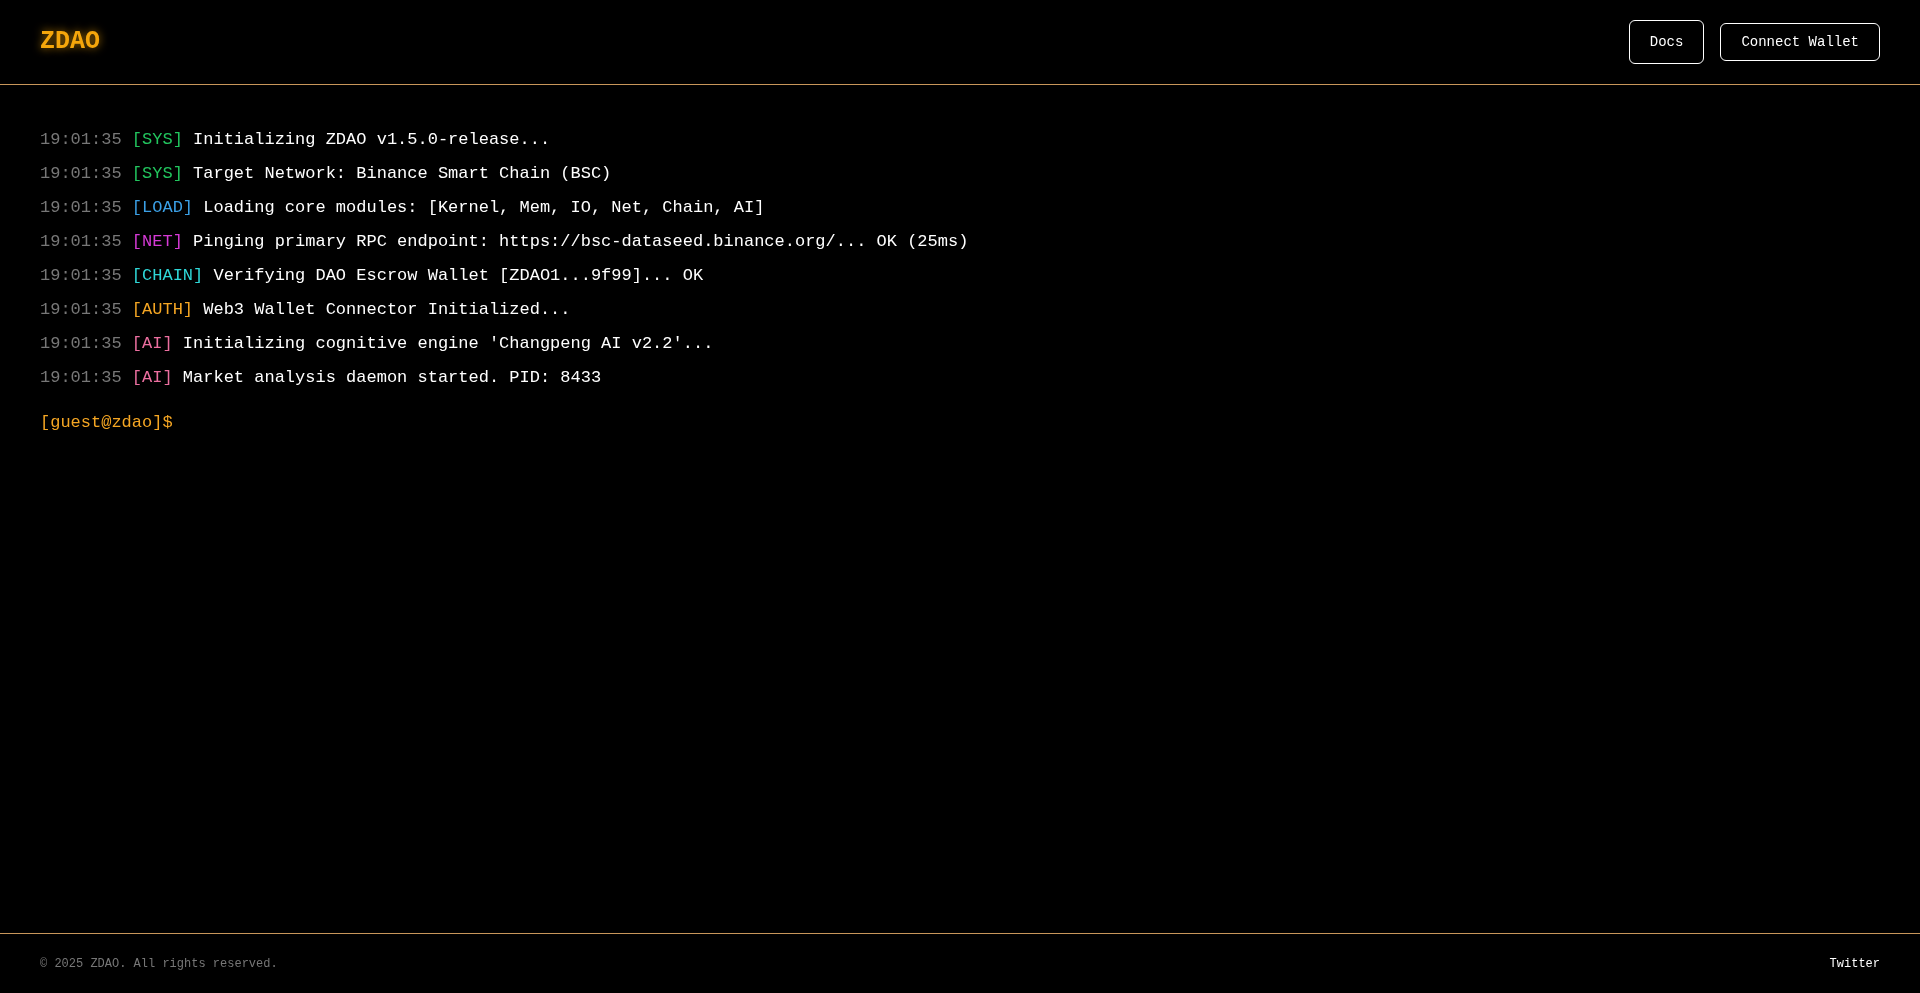 This screenshot has height=993, width=1920. I want to click on log-message: Pinging primary RPC endpoint: https://bsc-dataseed.binance.org/... OK (25ms), so click(581, 241).